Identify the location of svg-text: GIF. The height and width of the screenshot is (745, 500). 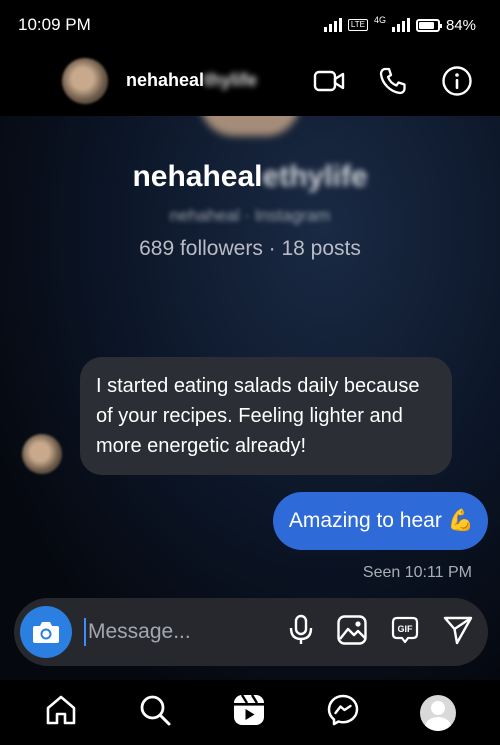
(406, 629).